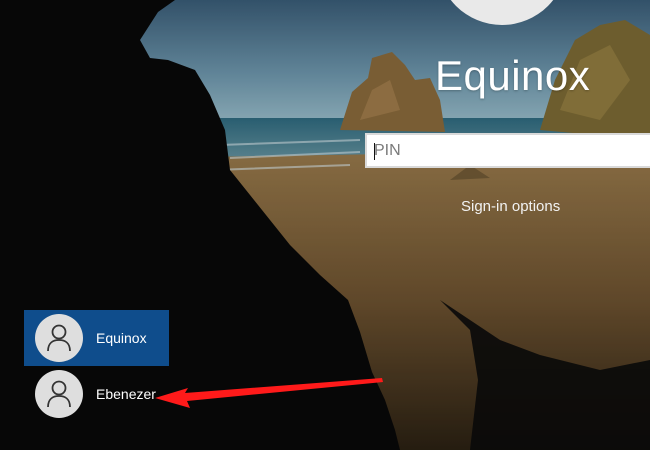  I want to click on pin-field, so click(507, 150).